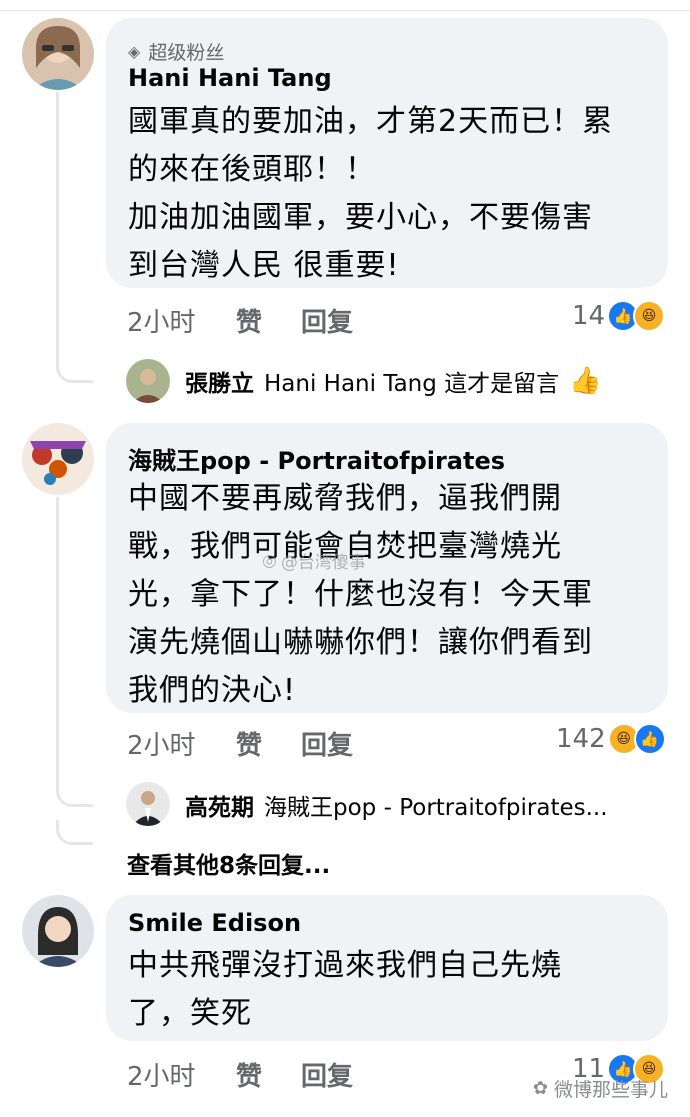 Image resolution: width=690 pixels, height=1117 pixels. Describe the element at coordinates (314, 562) in the screenshot. I see `watermark: ◎ @台湾傻事` at that location.